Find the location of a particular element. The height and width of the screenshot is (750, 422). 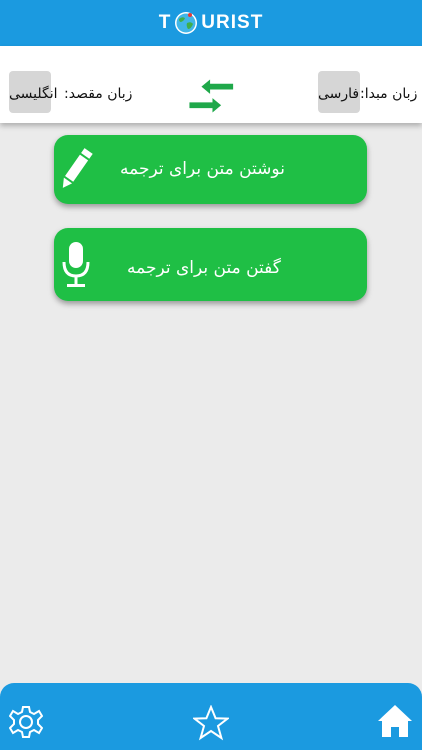

bottom-nav-bar is located at coordinates (211, 716).